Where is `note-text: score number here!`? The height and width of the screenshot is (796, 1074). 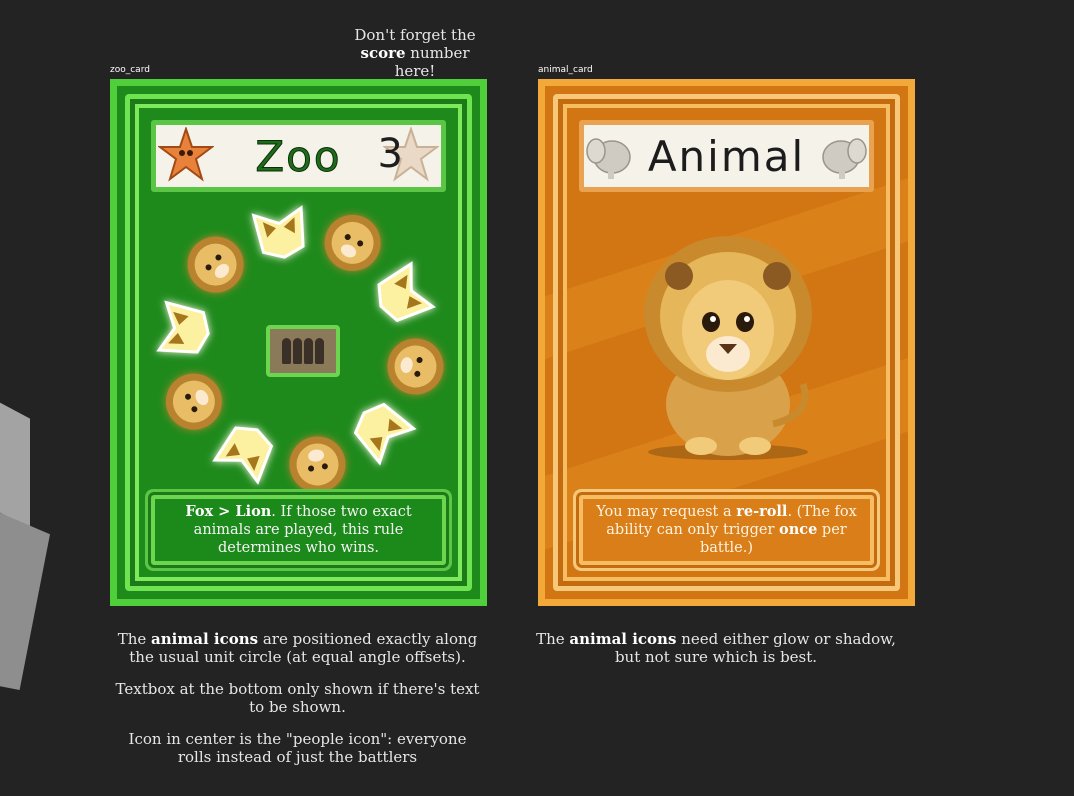
note-text: score number here! is located at coordinates (415, 62).